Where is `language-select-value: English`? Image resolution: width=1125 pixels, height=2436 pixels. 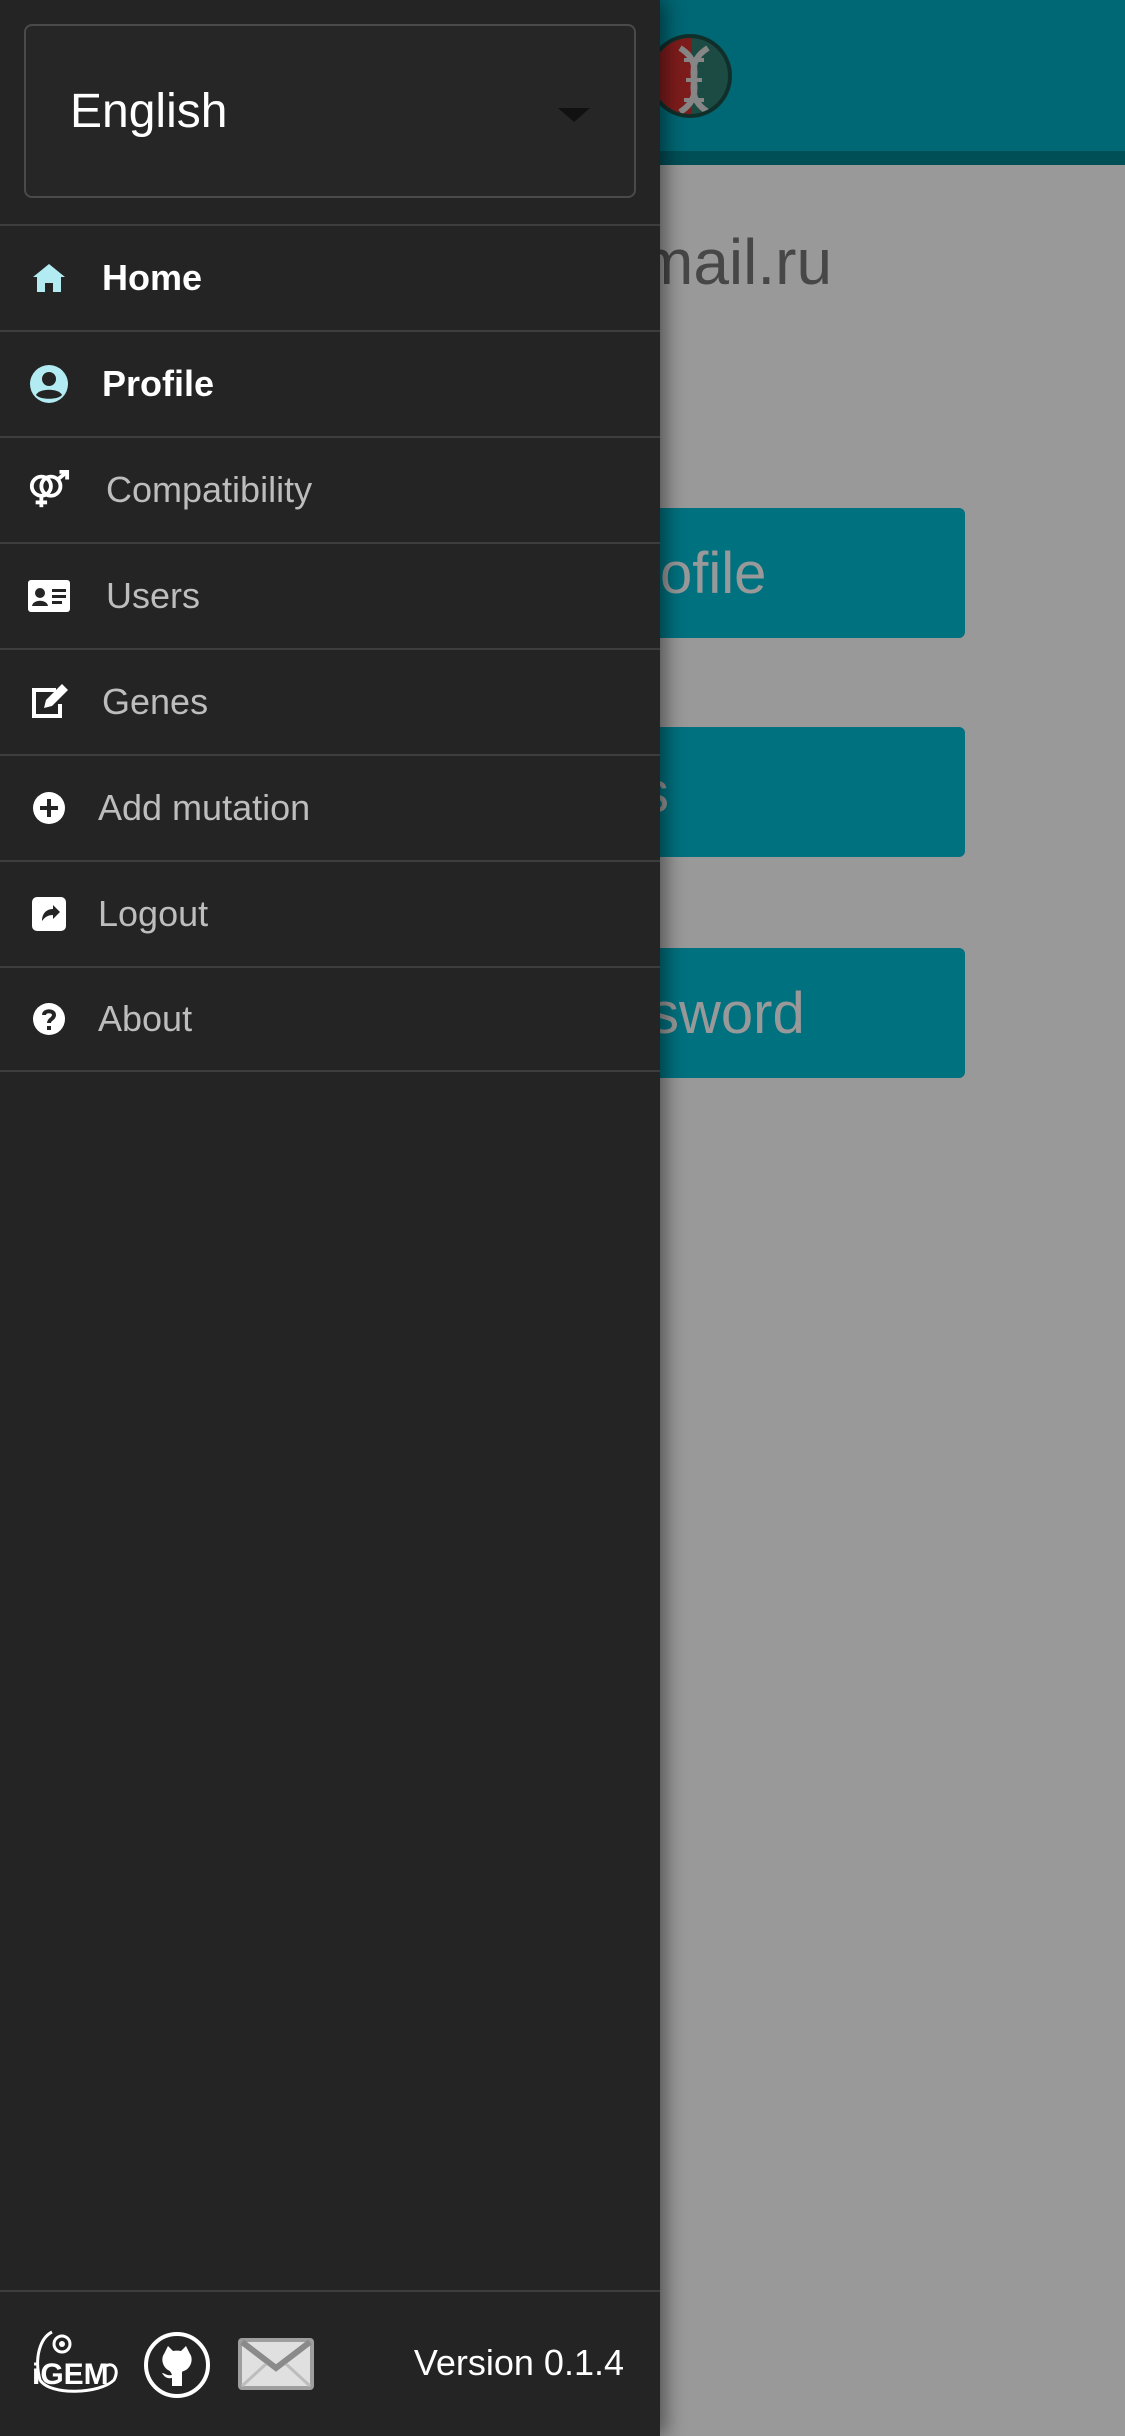 language-select-value: English is located at coordinates (149, 111).